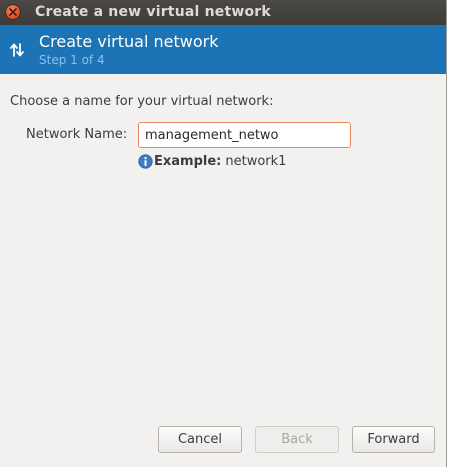 The width and height of the screenshot is (454, 467). Describe the element at coordinates (393, 439) in the screenshot. I see `forward-button: Forward` at that location.